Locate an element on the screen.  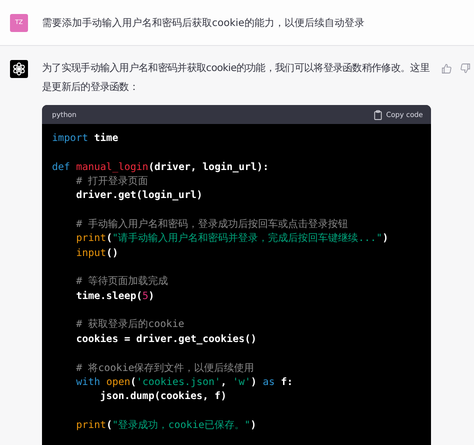
code-line: cookies = driver.get_cookies() is located at coordinates (166, 339).